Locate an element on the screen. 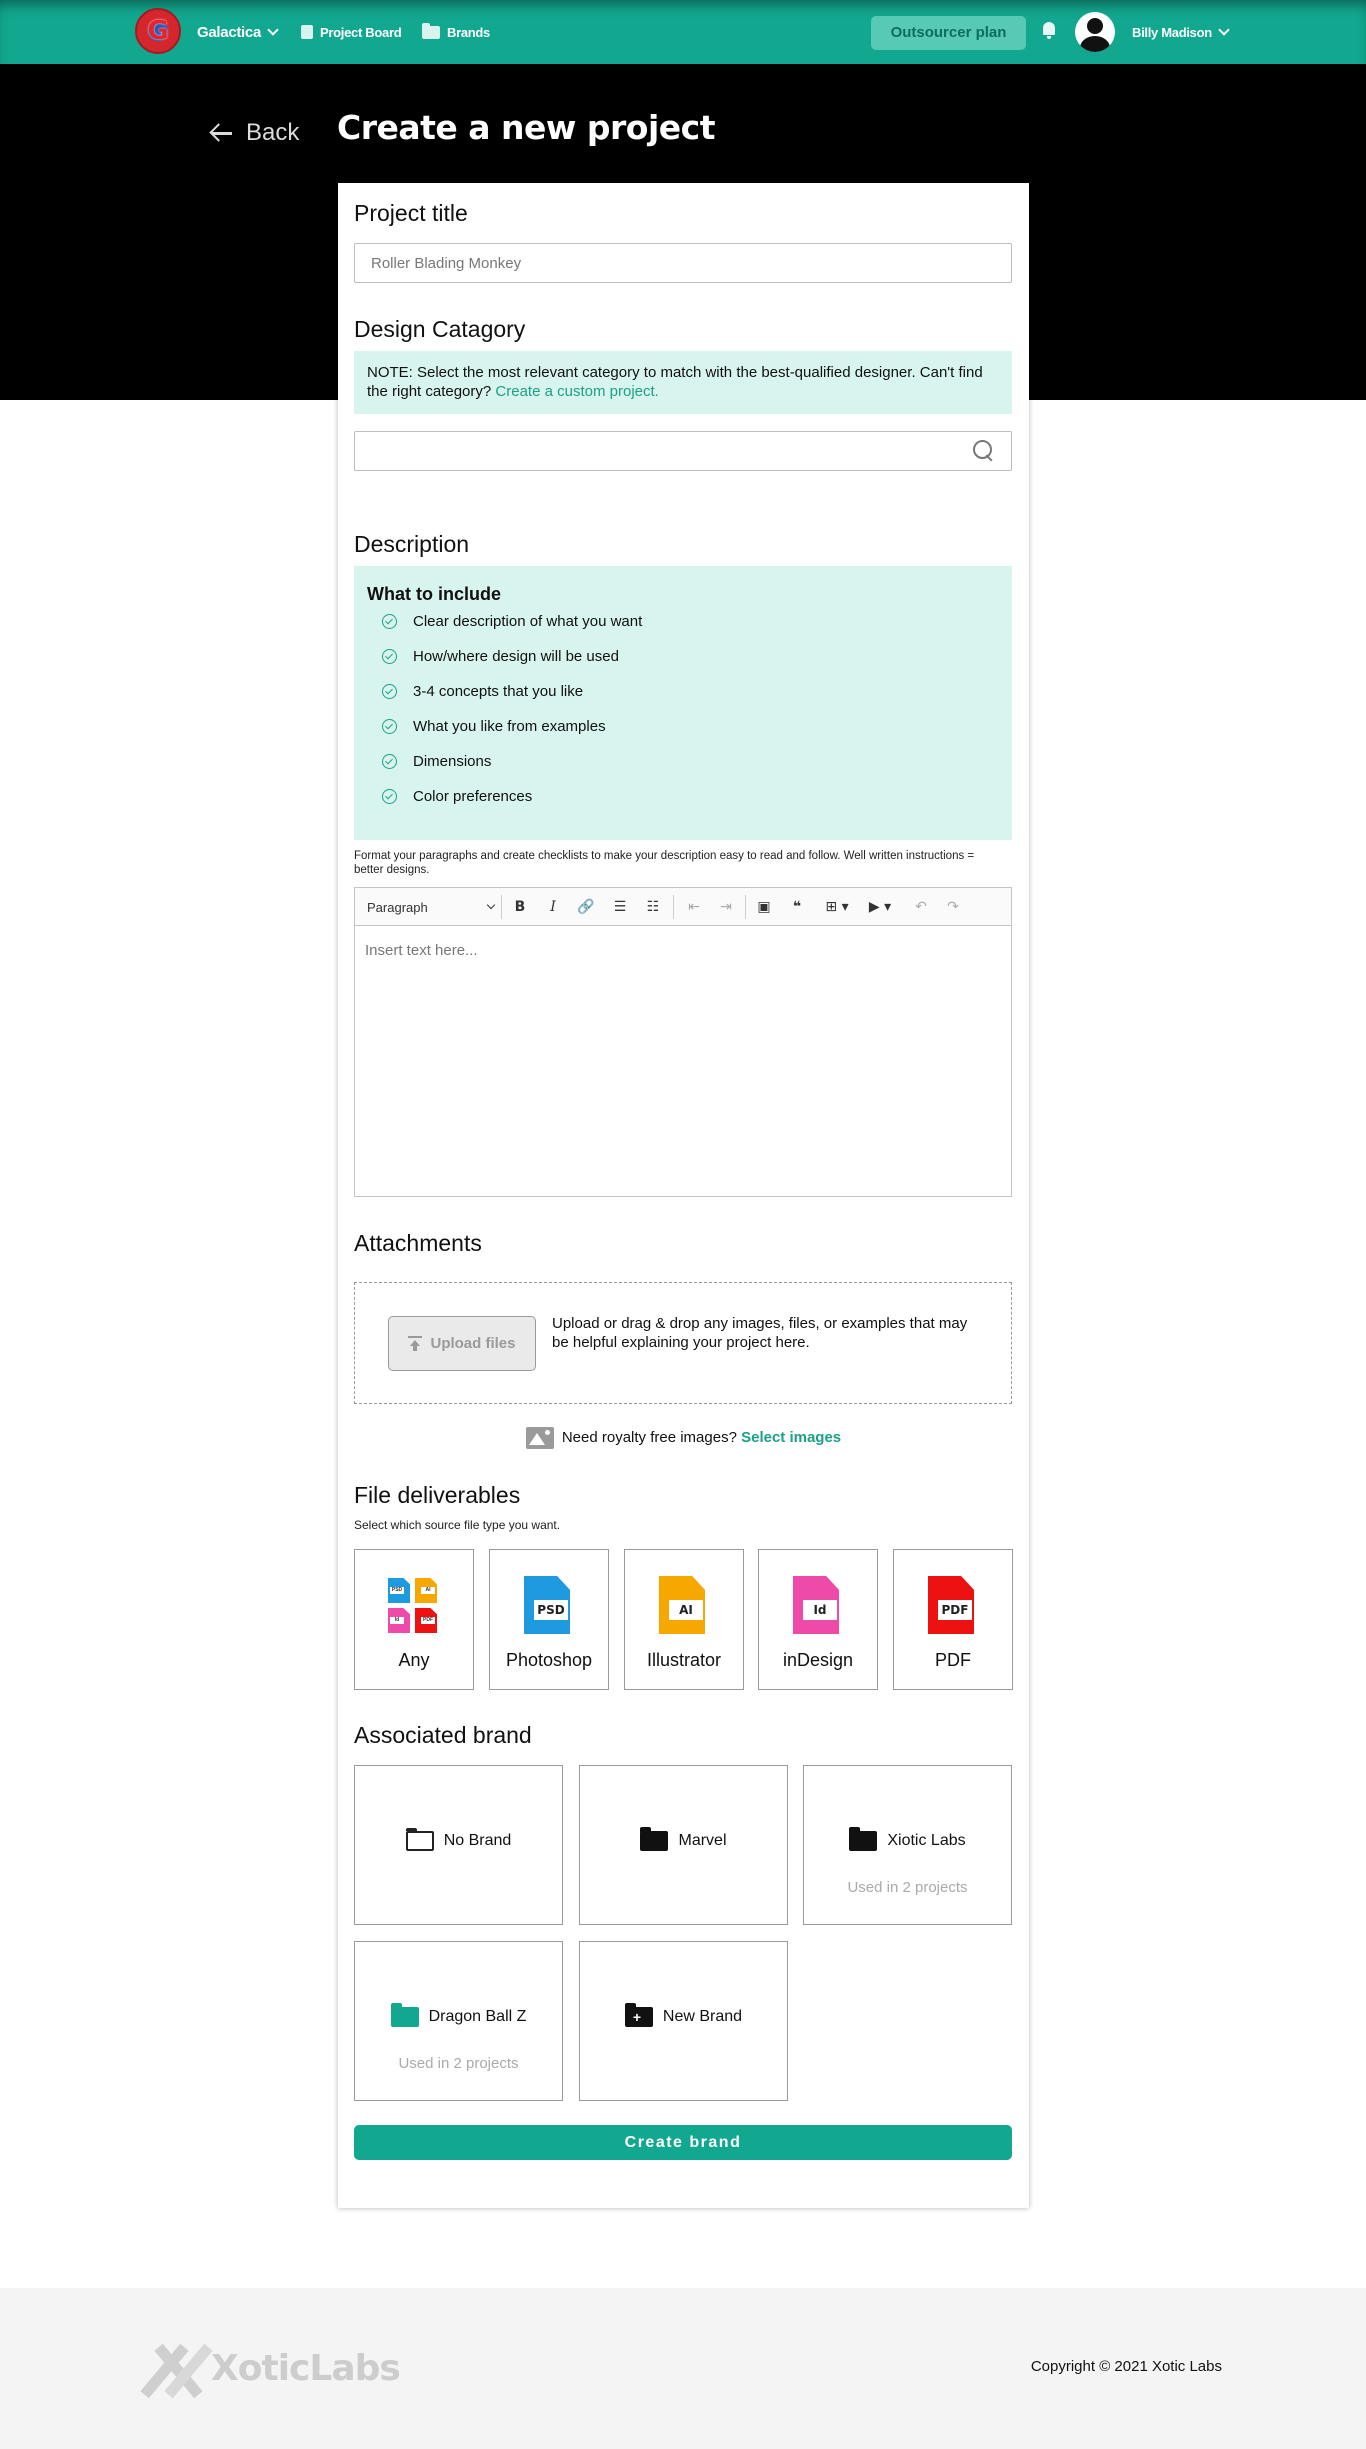 Image resolution: width=1366 pixels, height=2449 pixels. deliverable-illustrator: AI Illustrator is located at coordinates (684, 1619).